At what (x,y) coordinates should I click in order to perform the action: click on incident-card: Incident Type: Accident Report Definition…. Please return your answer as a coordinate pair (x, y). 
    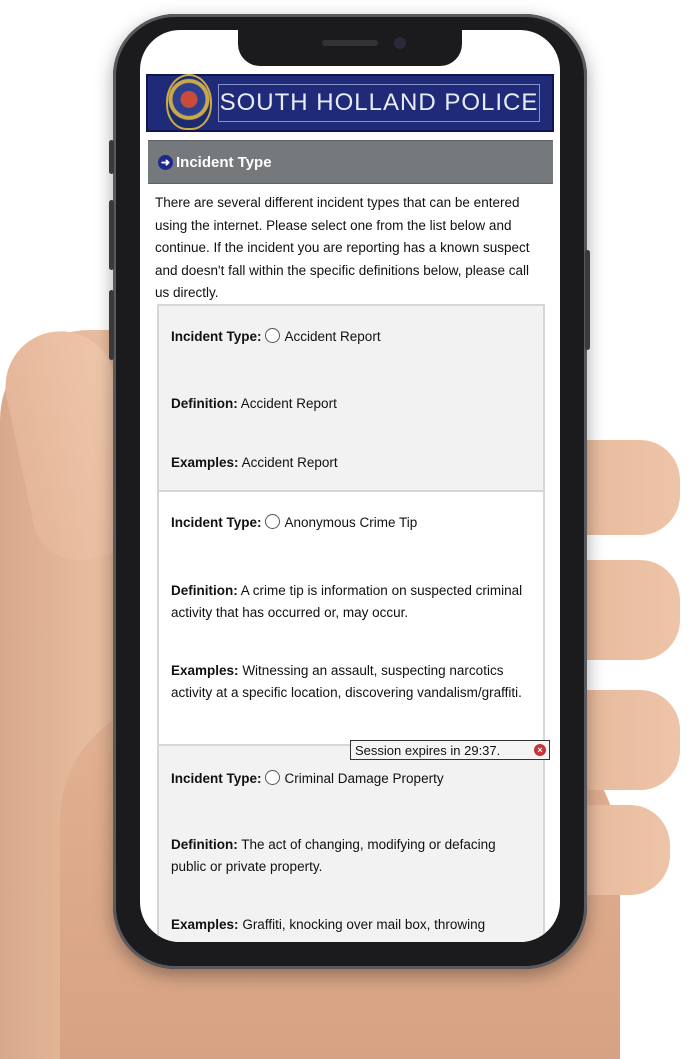
    Looking at the image, I should click on (351, 398).